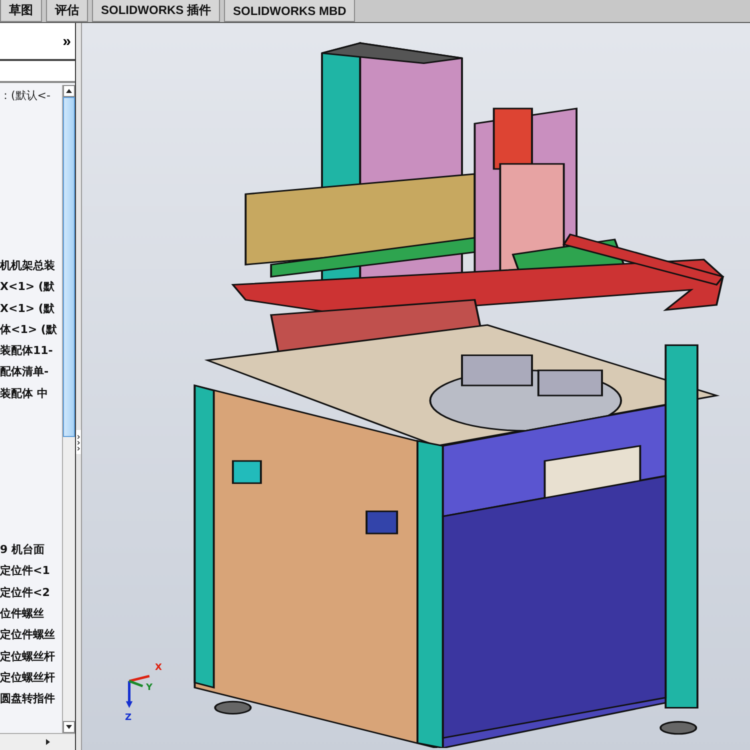 This screenshot has height=750, width=750. I want to click on z-axis-label: Z, so click(128, 718).